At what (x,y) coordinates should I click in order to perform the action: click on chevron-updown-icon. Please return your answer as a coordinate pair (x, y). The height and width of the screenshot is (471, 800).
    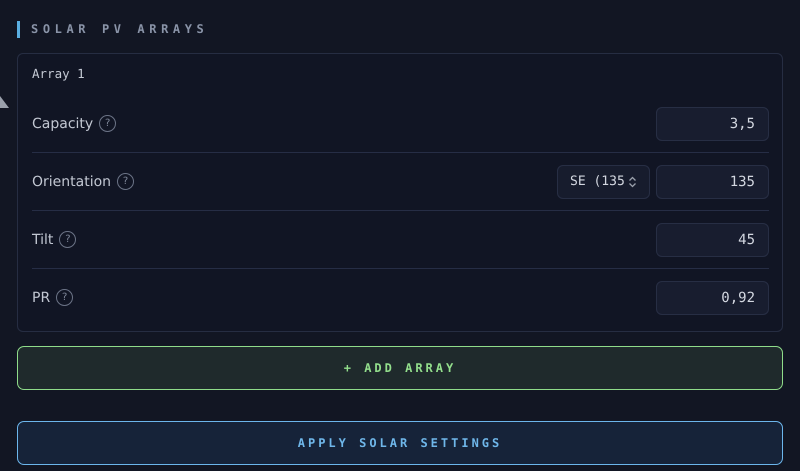
    Looking at the image, I should click on (632, 182).